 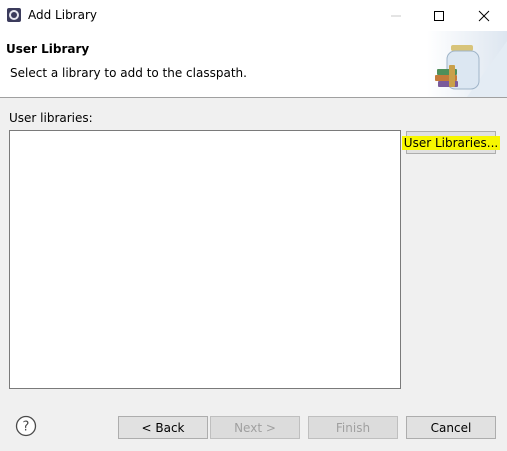 I want to click on finish-button-label: Finish, so click(x=353, y=427).